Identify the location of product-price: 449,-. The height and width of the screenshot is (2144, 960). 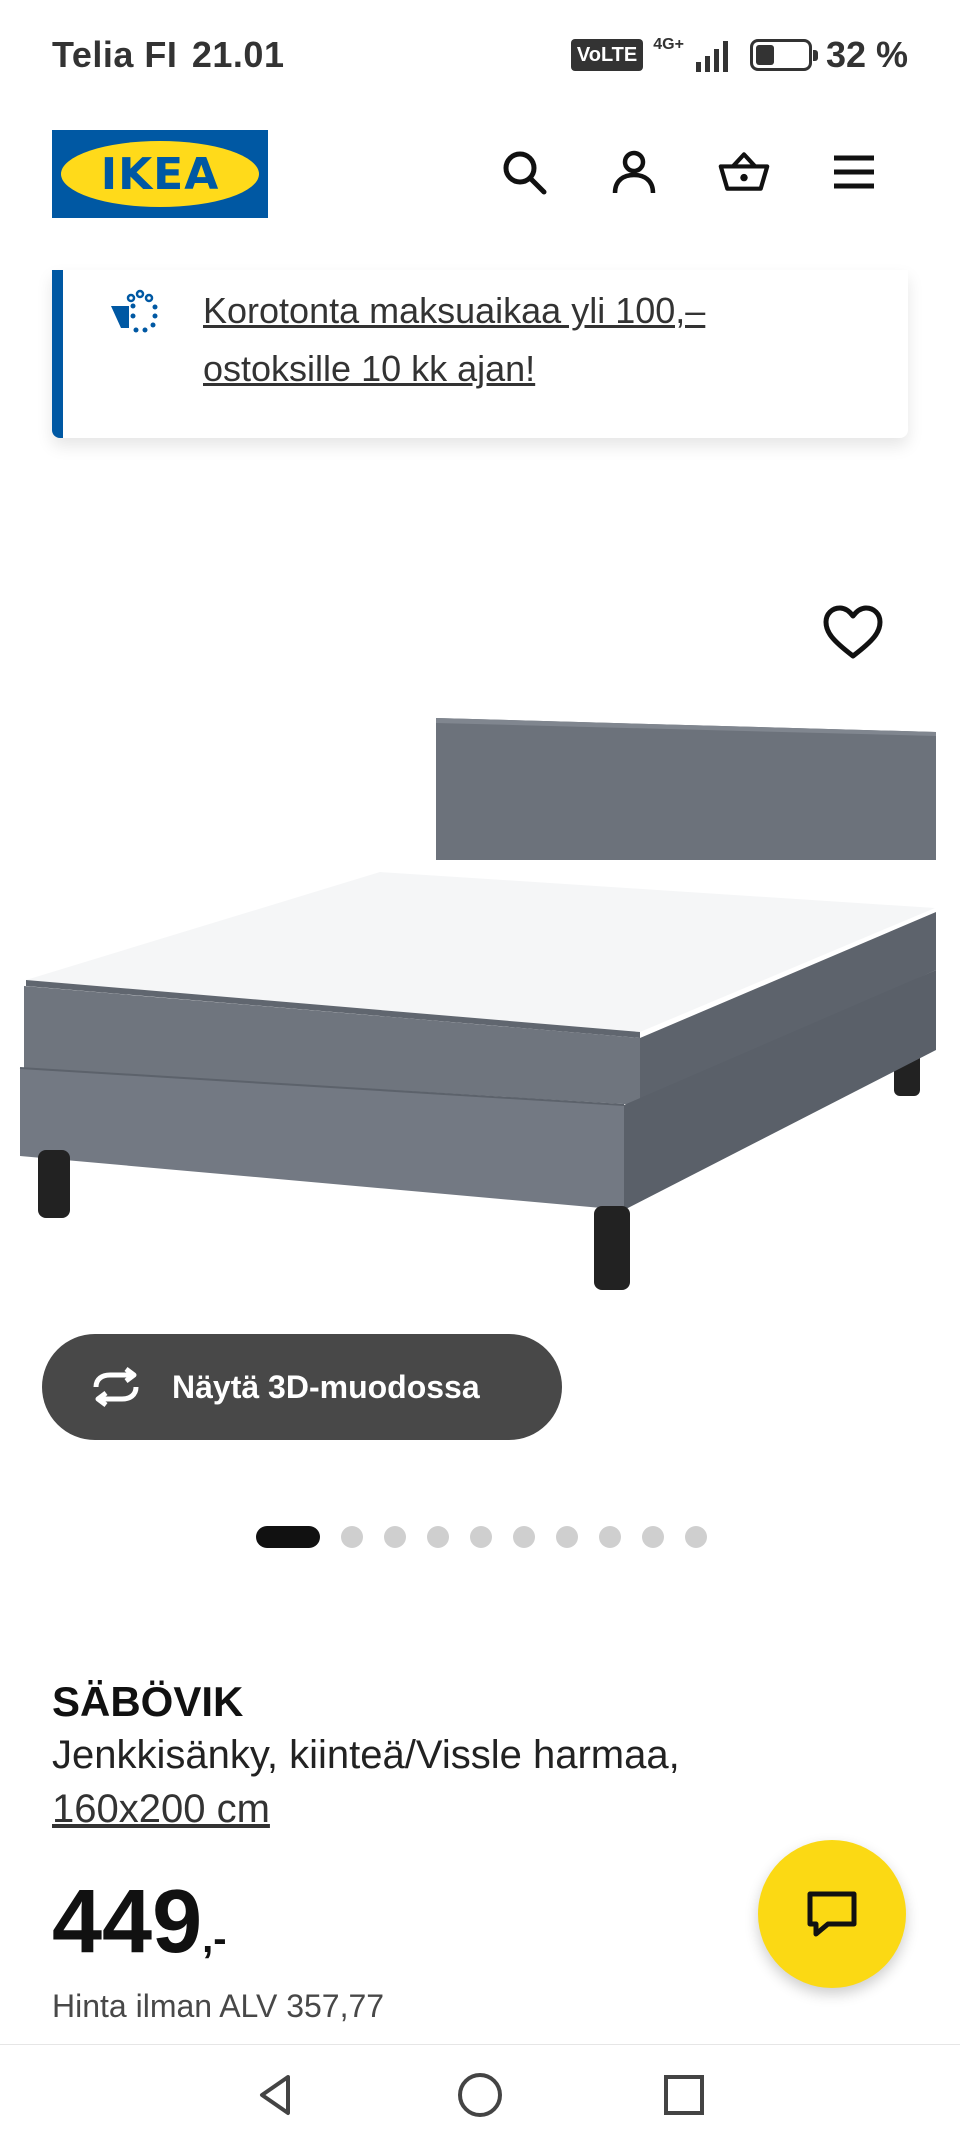
(139, 1930).